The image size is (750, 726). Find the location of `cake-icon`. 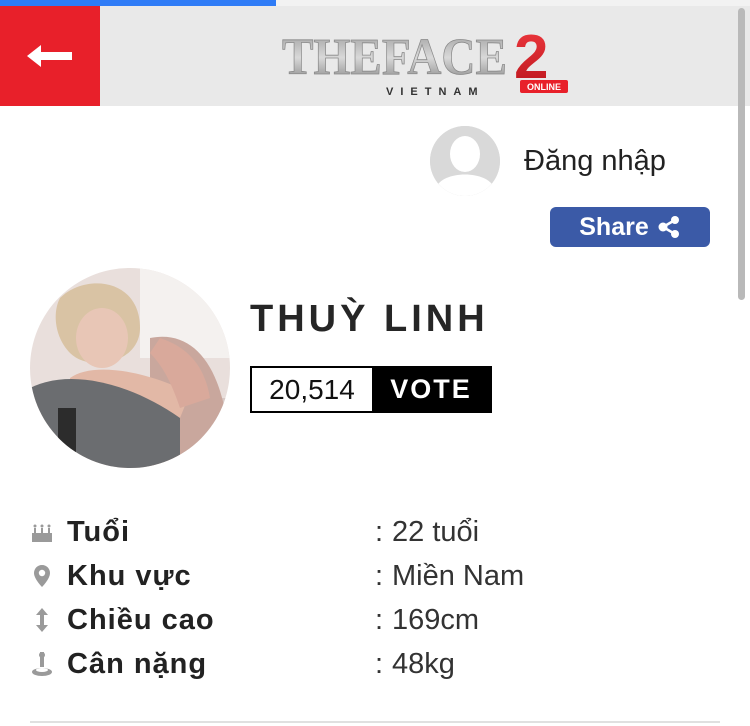

cake-icon is located at coordinates (42, 532).